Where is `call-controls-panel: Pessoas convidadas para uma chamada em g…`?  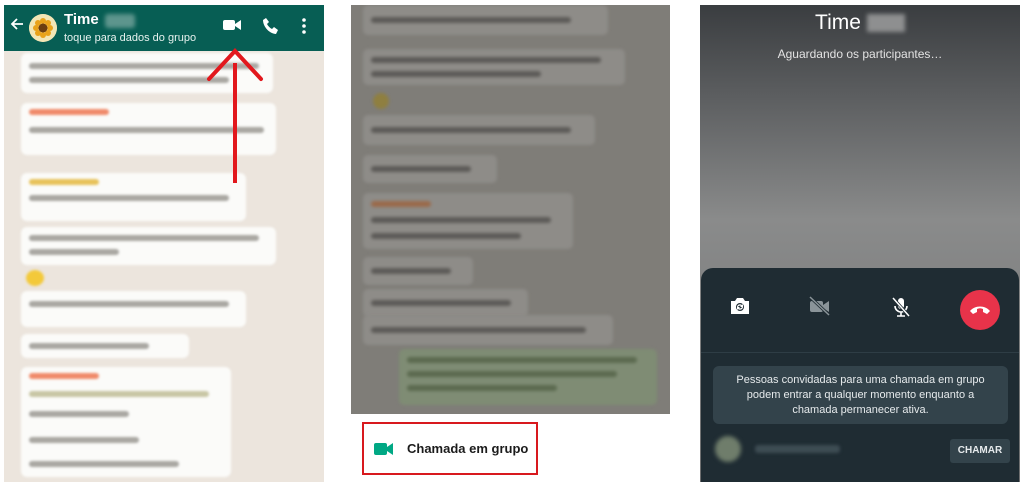
call-controls-panel: Pessoas convidadas para uma chamada em g… is located at coordinates (860, 375).